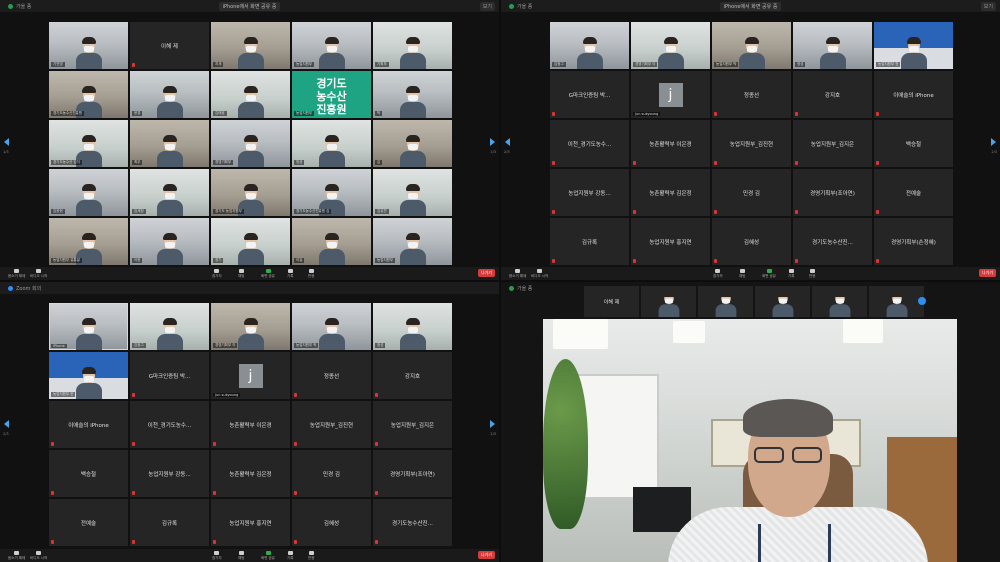 The width and height of the screenshot is (1000, 562). Describe the element at coordinates (412, 94) in the screenshot. I see `participant-video-tile: 박` at that location.